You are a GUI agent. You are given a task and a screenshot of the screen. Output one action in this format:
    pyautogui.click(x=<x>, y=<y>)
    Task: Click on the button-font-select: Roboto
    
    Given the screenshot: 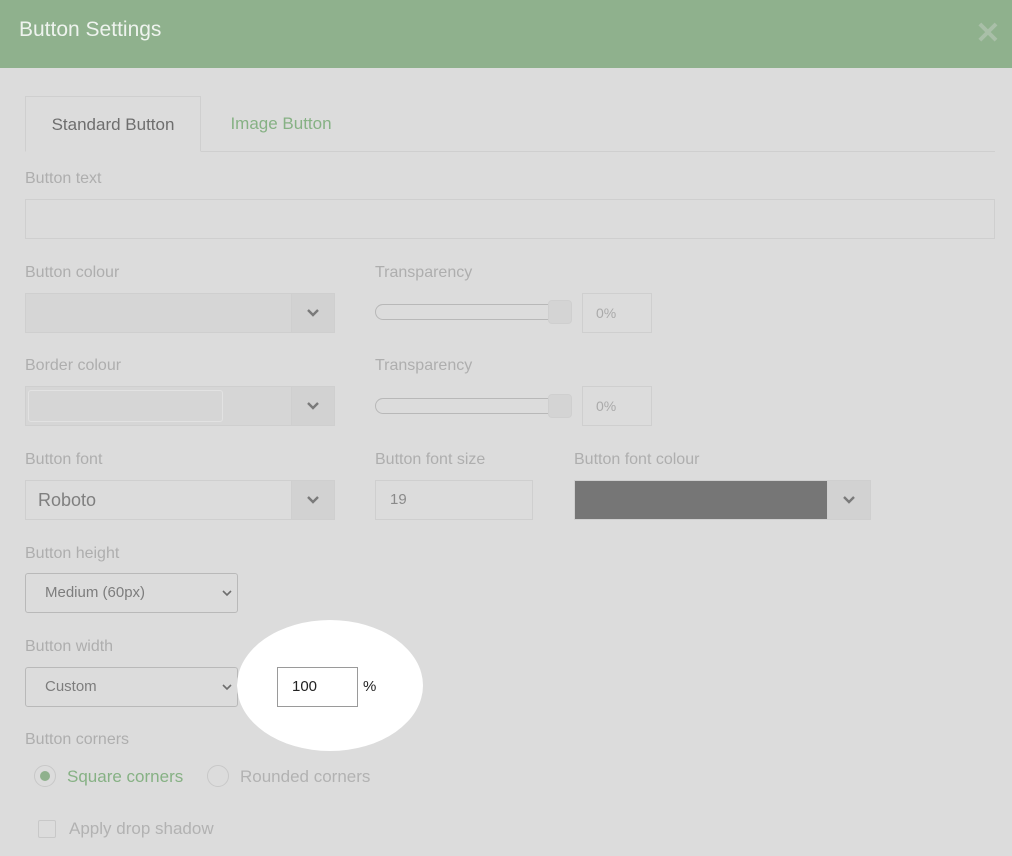 What is the action you would take?
    pyautogui.click(x=180, y=500)
    